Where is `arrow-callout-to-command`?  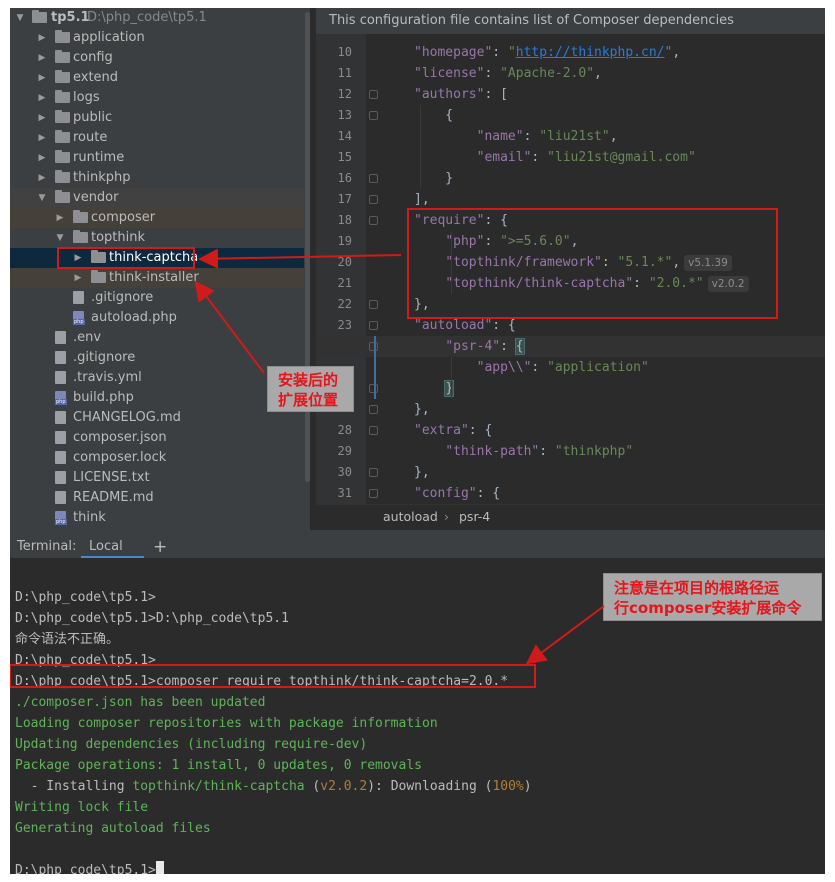
arrow-callout-to-command is located at coordinates (565, 635).